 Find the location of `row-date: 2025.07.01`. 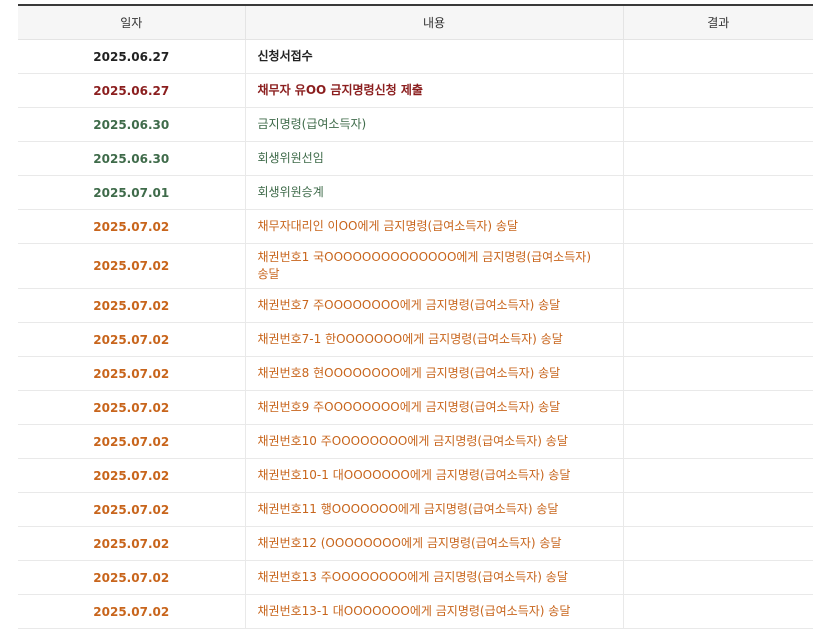

row-date: 2025.07.01 is located at coordinates (132, 192).